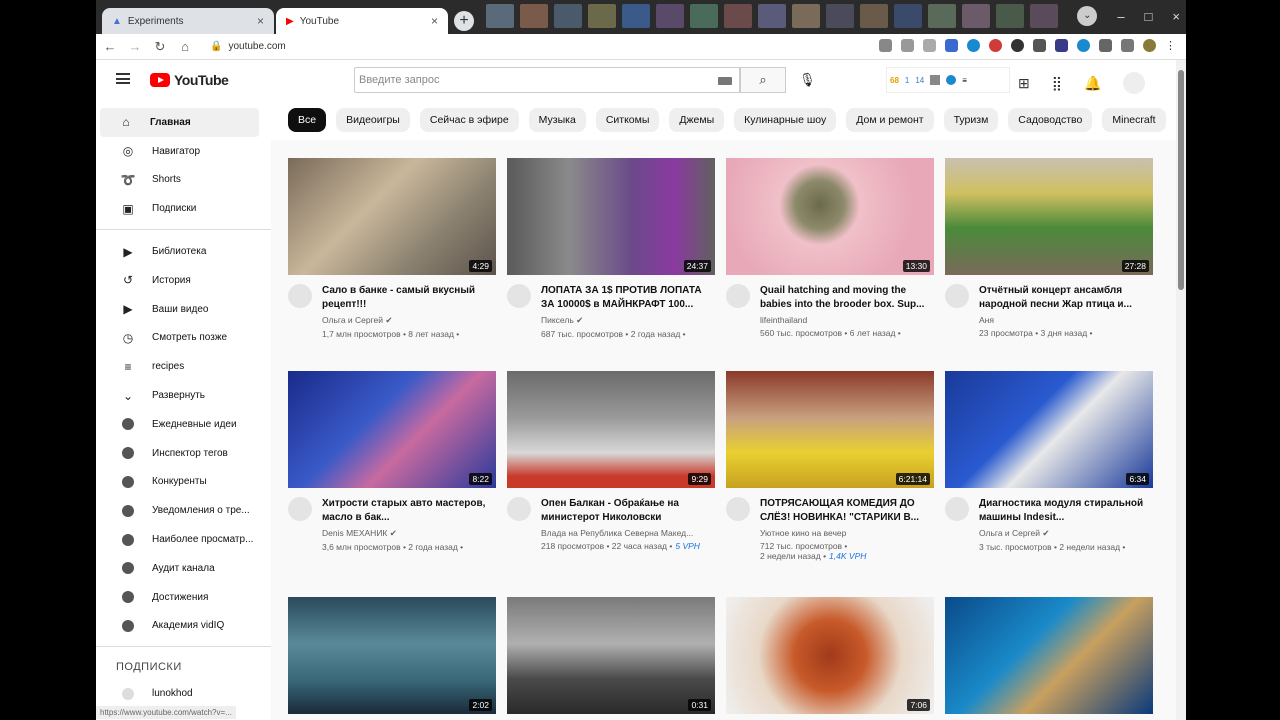  What do you see at coordinates (611, 429) in the screenshot?
I see `video-thumbnail: 9:29` at bounding box center [611, 429].